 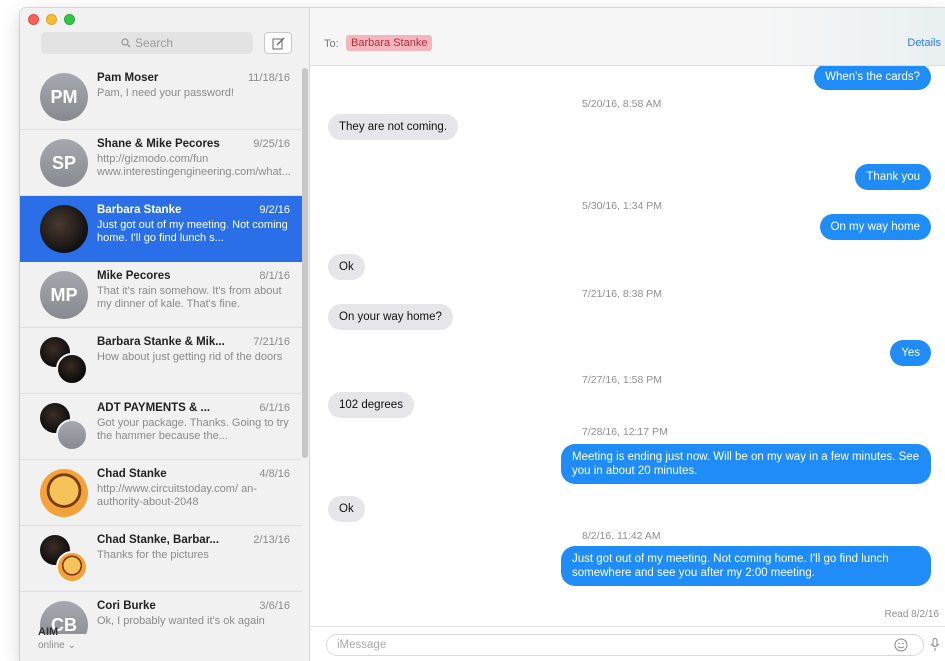 I want to click on search-field: Search, so click(x=147, y=43).